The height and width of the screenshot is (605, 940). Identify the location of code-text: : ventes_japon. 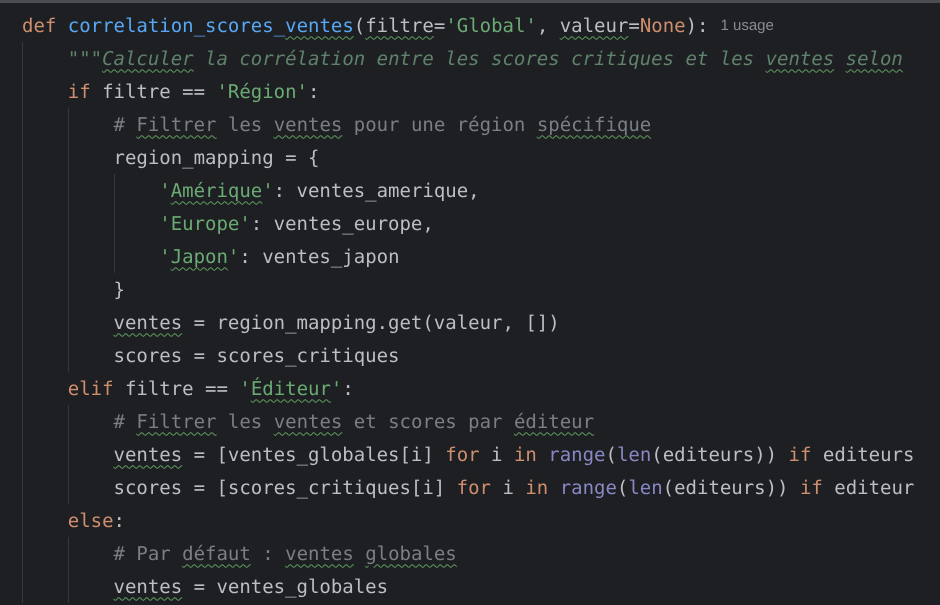
(319, 256).